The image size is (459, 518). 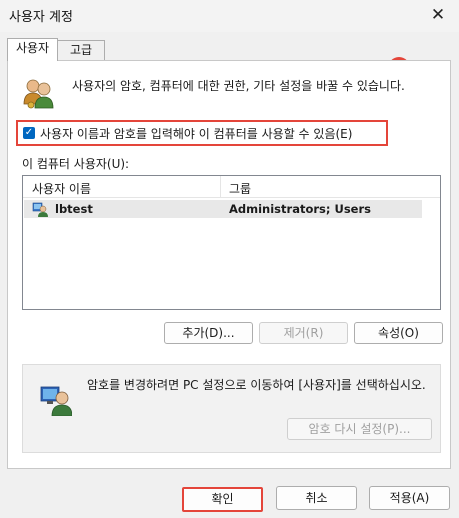 What do you see at coordinates (76, 164) in the screenshot?
I see `users-list-label: 이 컴퓨터 사용자(U):` at bounding box center [76, 164].